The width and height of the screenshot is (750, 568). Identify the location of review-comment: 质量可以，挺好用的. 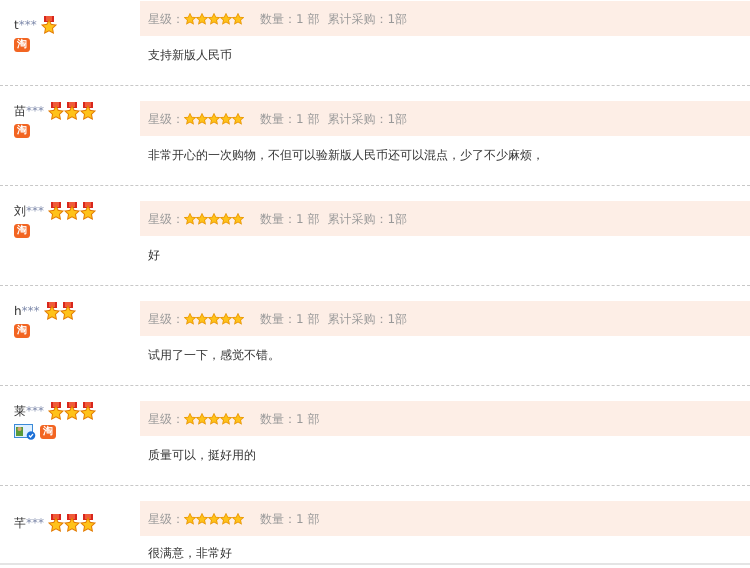
(202, 455).